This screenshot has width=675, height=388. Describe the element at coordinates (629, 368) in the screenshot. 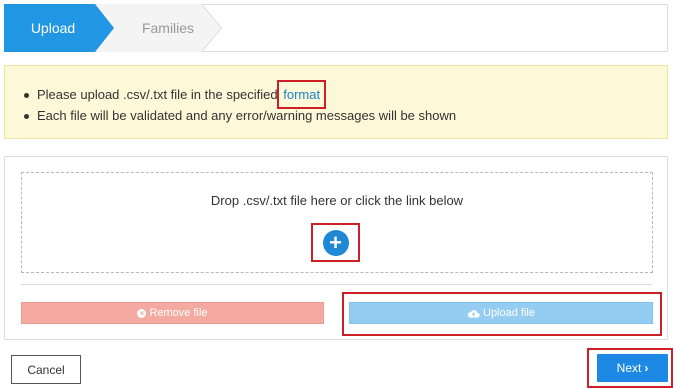

I see `next-label: Next` at that location.